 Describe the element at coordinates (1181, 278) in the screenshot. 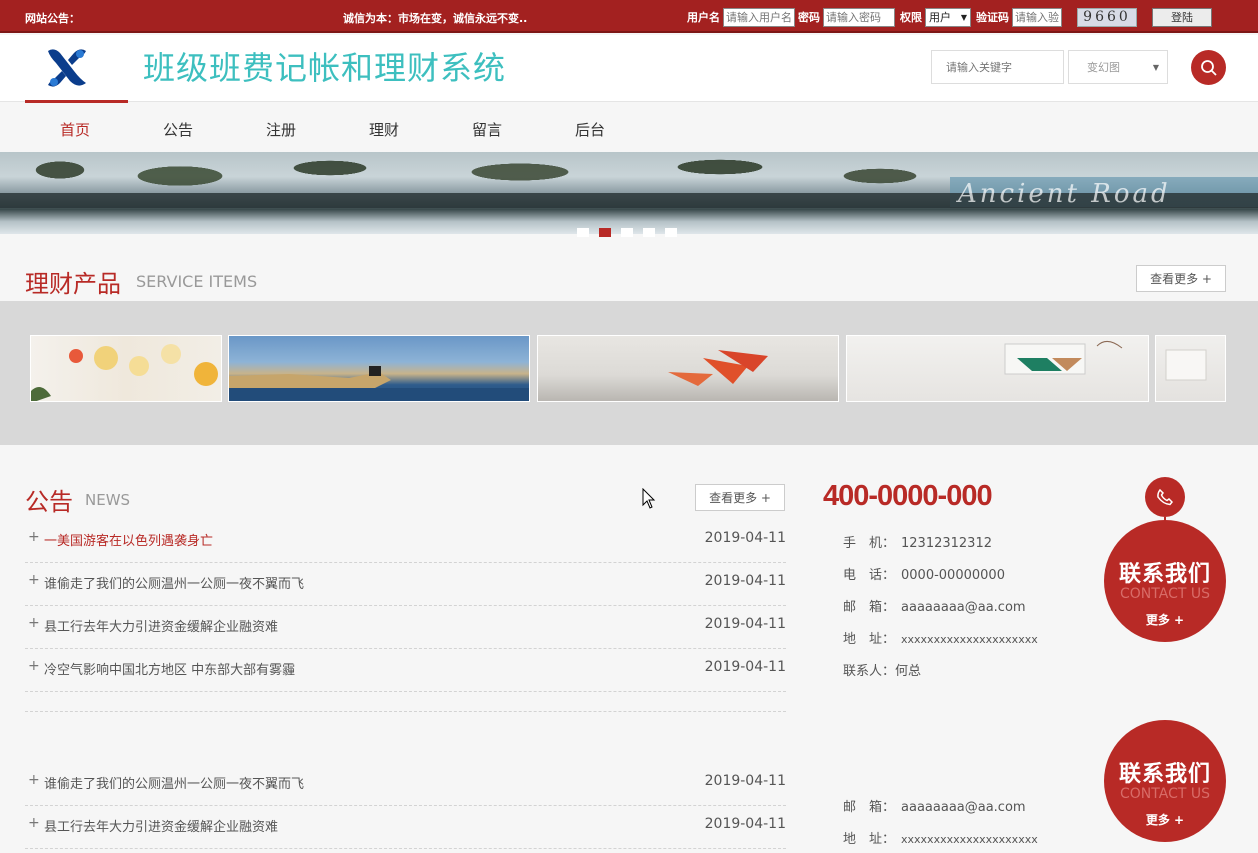

I see `products-more-button: 查看更多 +` at that location.